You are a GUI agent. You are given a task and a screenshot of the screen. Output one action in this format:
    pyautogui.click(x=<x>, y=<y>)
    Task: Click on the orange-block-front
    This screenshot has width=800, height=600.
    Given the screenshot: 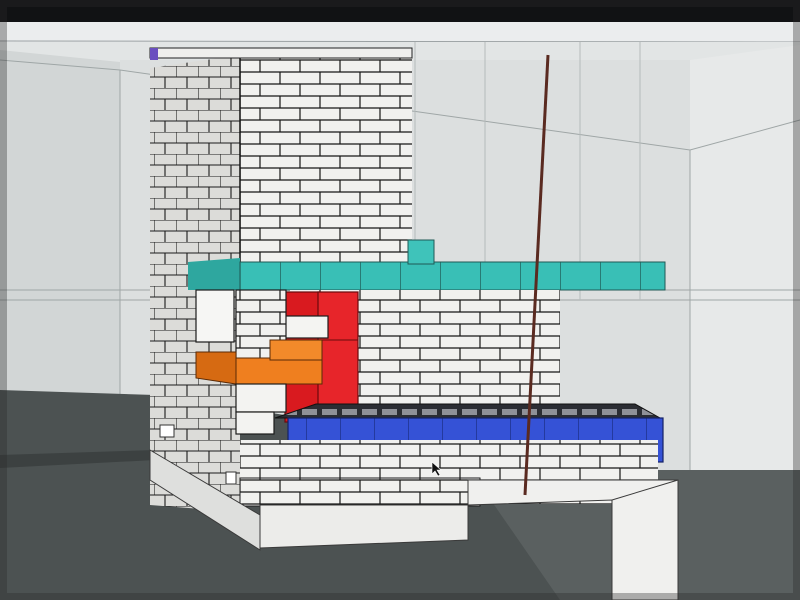 What is the action you would take?
    pyautogui.click(x=279, y=371)
    